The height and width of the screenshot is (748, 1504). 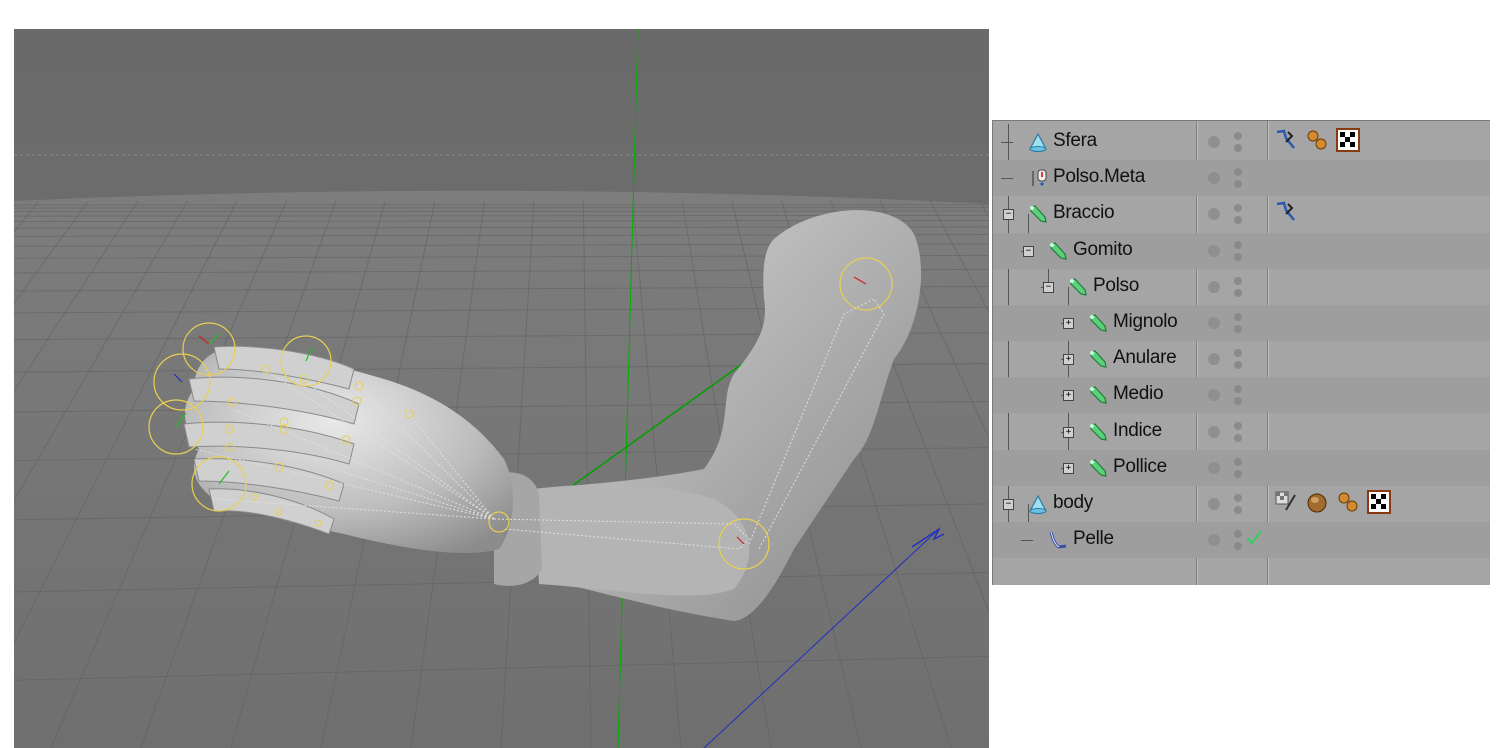 What do you see at coordinates (1138, 394) in the screenshot?
I see `object-name: Medio` at bounding box center [1138, 394].